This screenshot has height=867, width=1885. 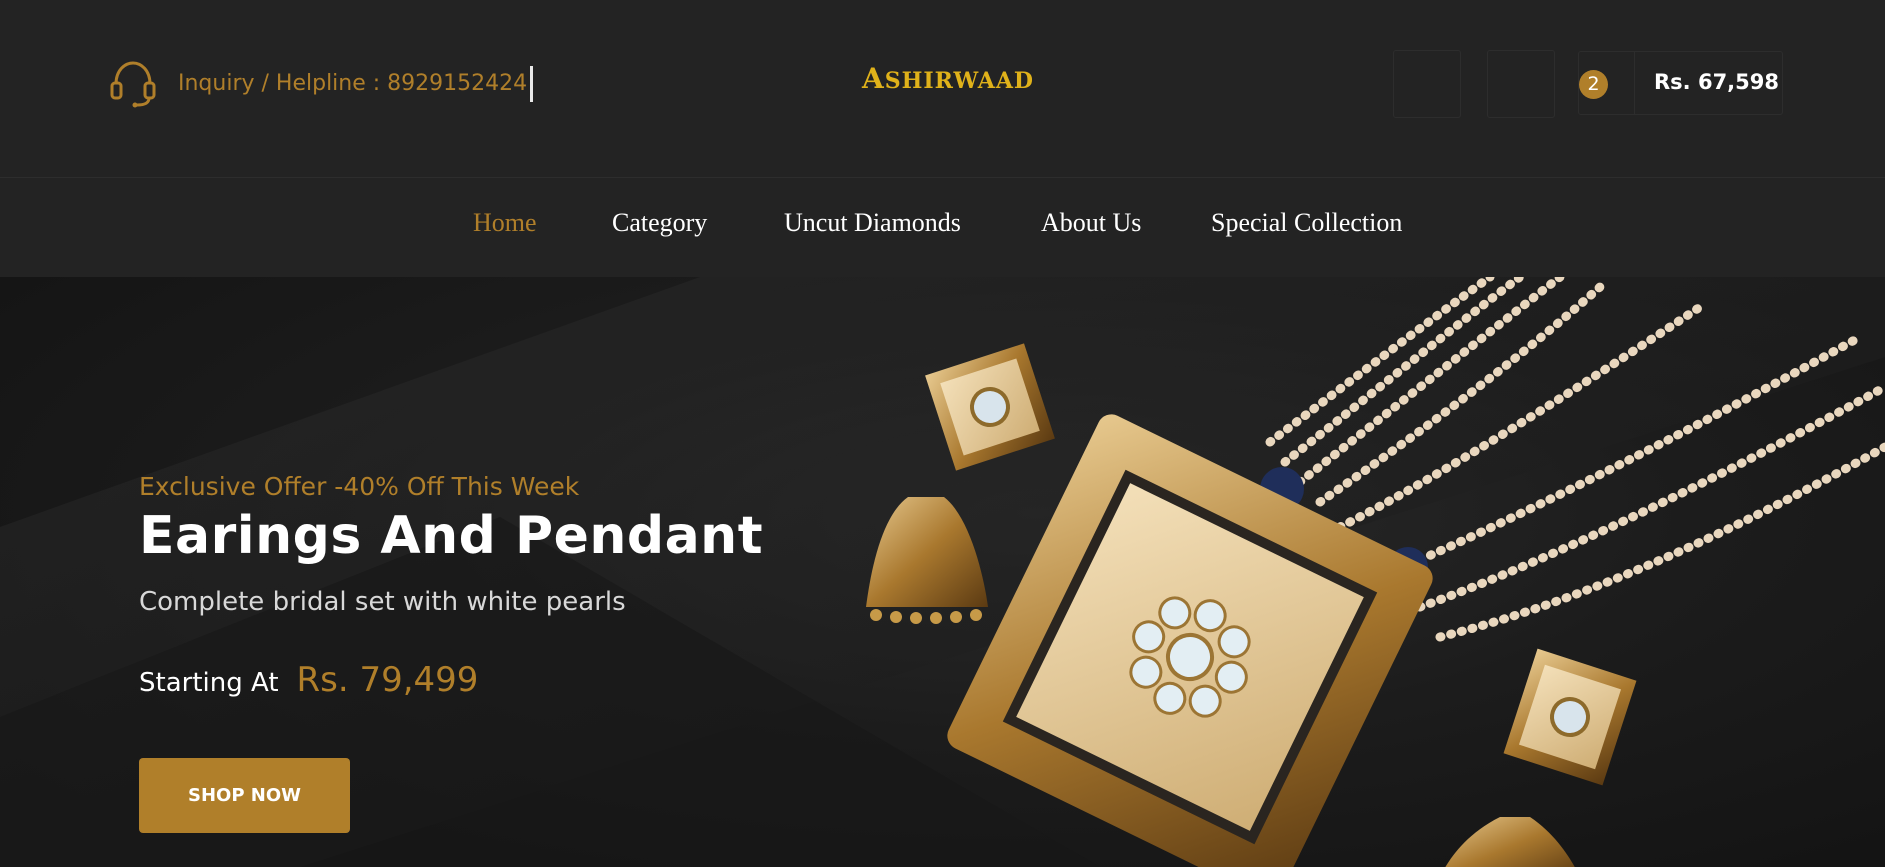 I want to click on starting-at-label: Starting At, so click(x=209, y=683).